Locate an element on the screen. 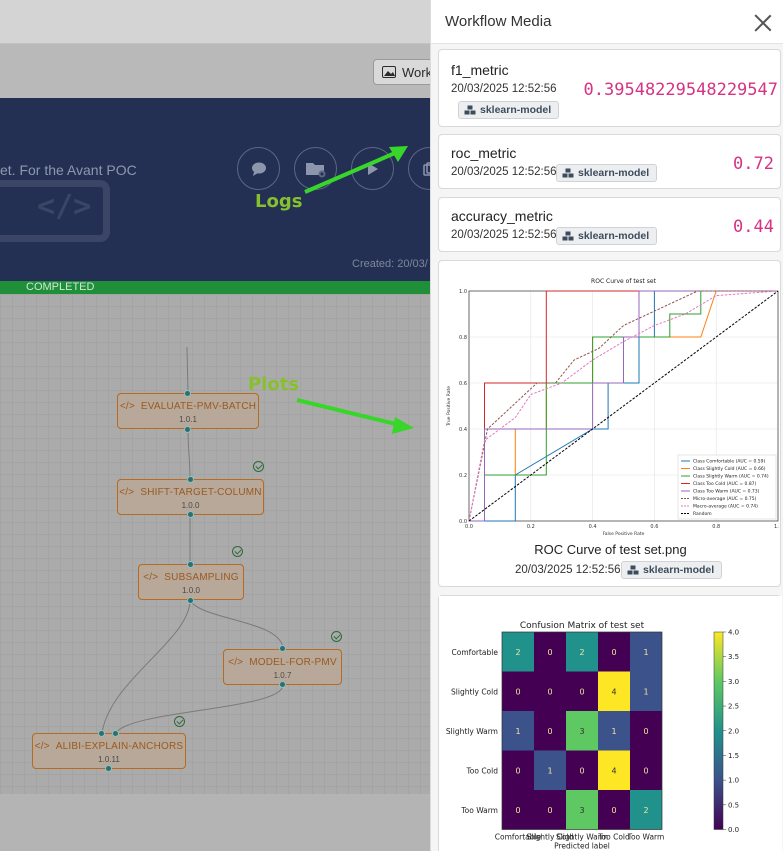 The image size is (783, 851). metric-name: accuracy_metric is located at coordinates (502, 216).